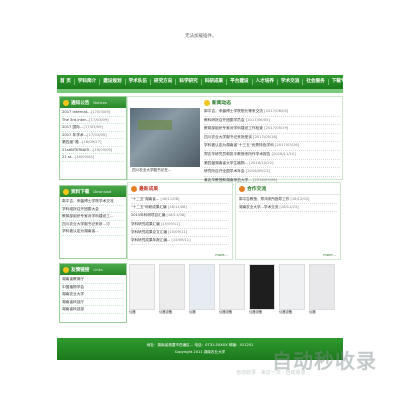 This screenshot has height=400, width=400. What do you see at coordinates (180, 241) in the screenshot?
I see `result-item: 学科研究成果年报汇编... [15/09/11]` at bounding box center [180, 241].